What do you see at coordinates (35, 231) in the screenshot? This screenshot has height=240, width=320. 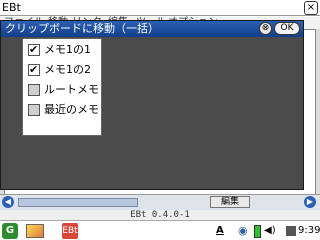 I see `app-launcher-icon` at bounding box center [35, 231].